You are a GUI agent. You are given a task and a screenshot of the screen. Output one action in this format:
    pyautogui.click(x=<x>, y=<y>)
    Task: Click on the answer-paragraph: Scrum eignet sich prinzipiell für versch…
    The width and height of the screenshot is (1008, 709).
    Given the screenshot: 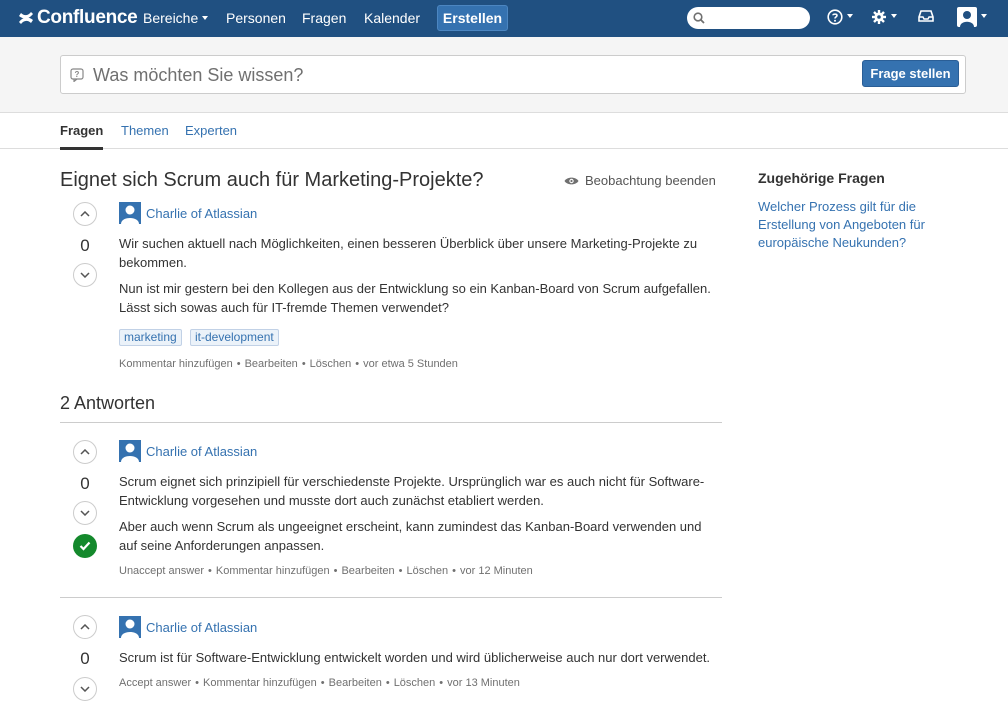 What is the action you would take?
    pyautogui.click(x=412, y=491)
    